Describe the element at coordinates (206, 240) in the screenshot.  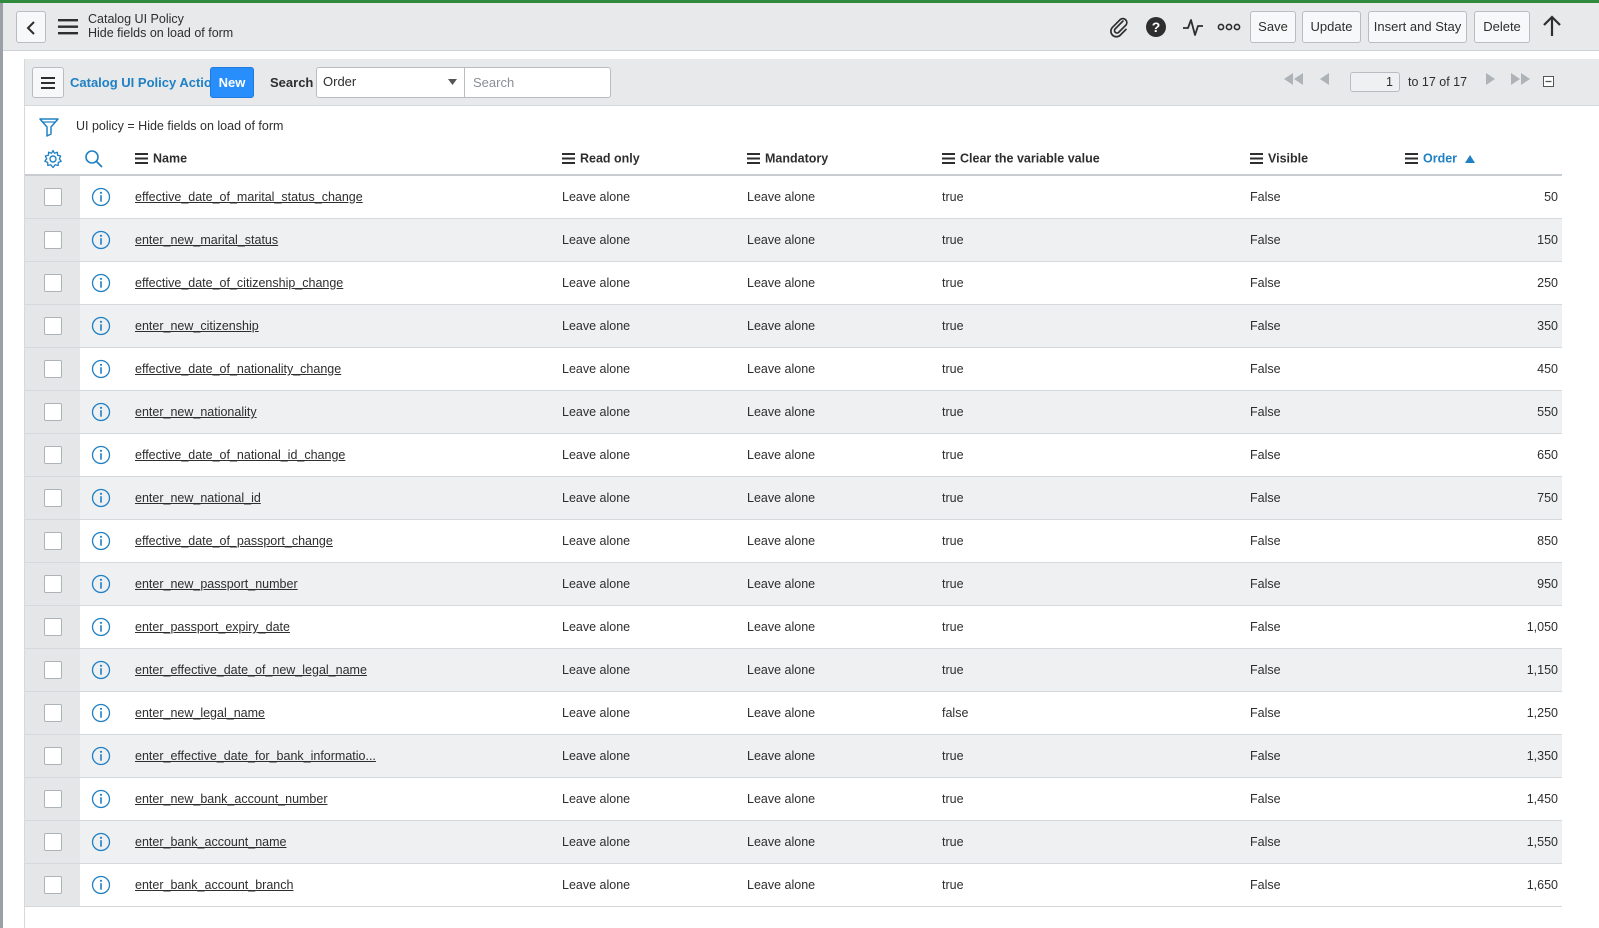
I see `record-link: enter_new_marital_status` at that location.